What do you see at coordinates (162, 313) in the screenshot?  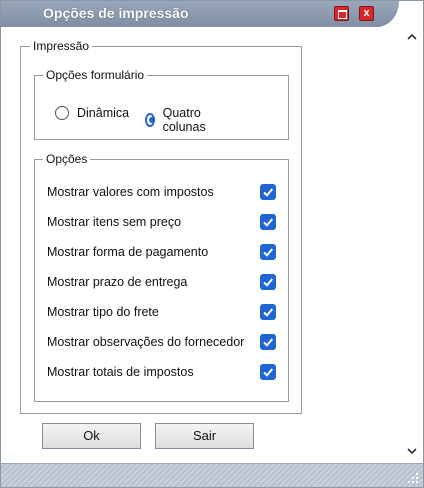 I see `option-tipo-do-frete: Mostrar tipo do frete` at bounding box center [162, 313].